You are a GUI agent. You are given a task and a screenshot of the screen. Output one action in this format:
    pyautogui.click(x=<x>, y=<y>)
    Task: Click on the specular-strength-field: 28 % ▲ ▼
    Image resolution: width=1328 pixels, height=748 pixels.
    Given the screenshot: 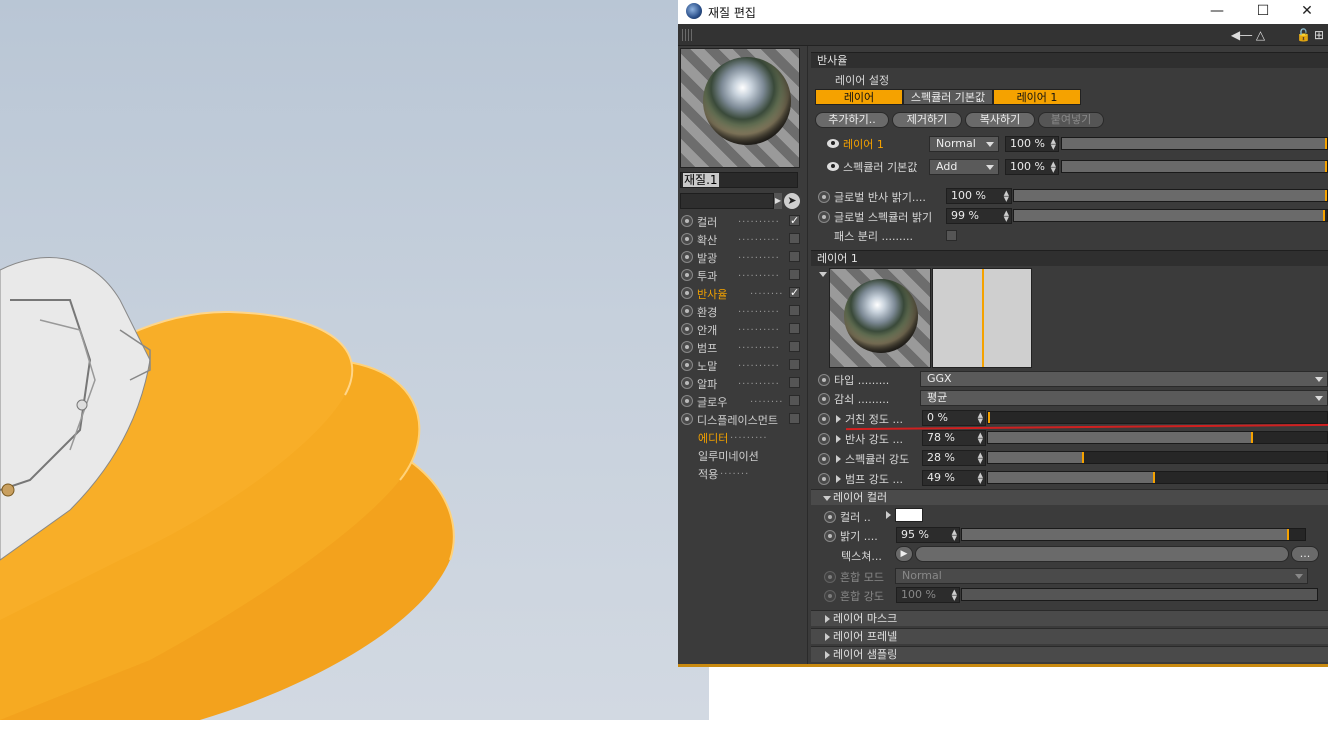 What is the action you would take?
    pyautogui.click(x=954, y=458)
    